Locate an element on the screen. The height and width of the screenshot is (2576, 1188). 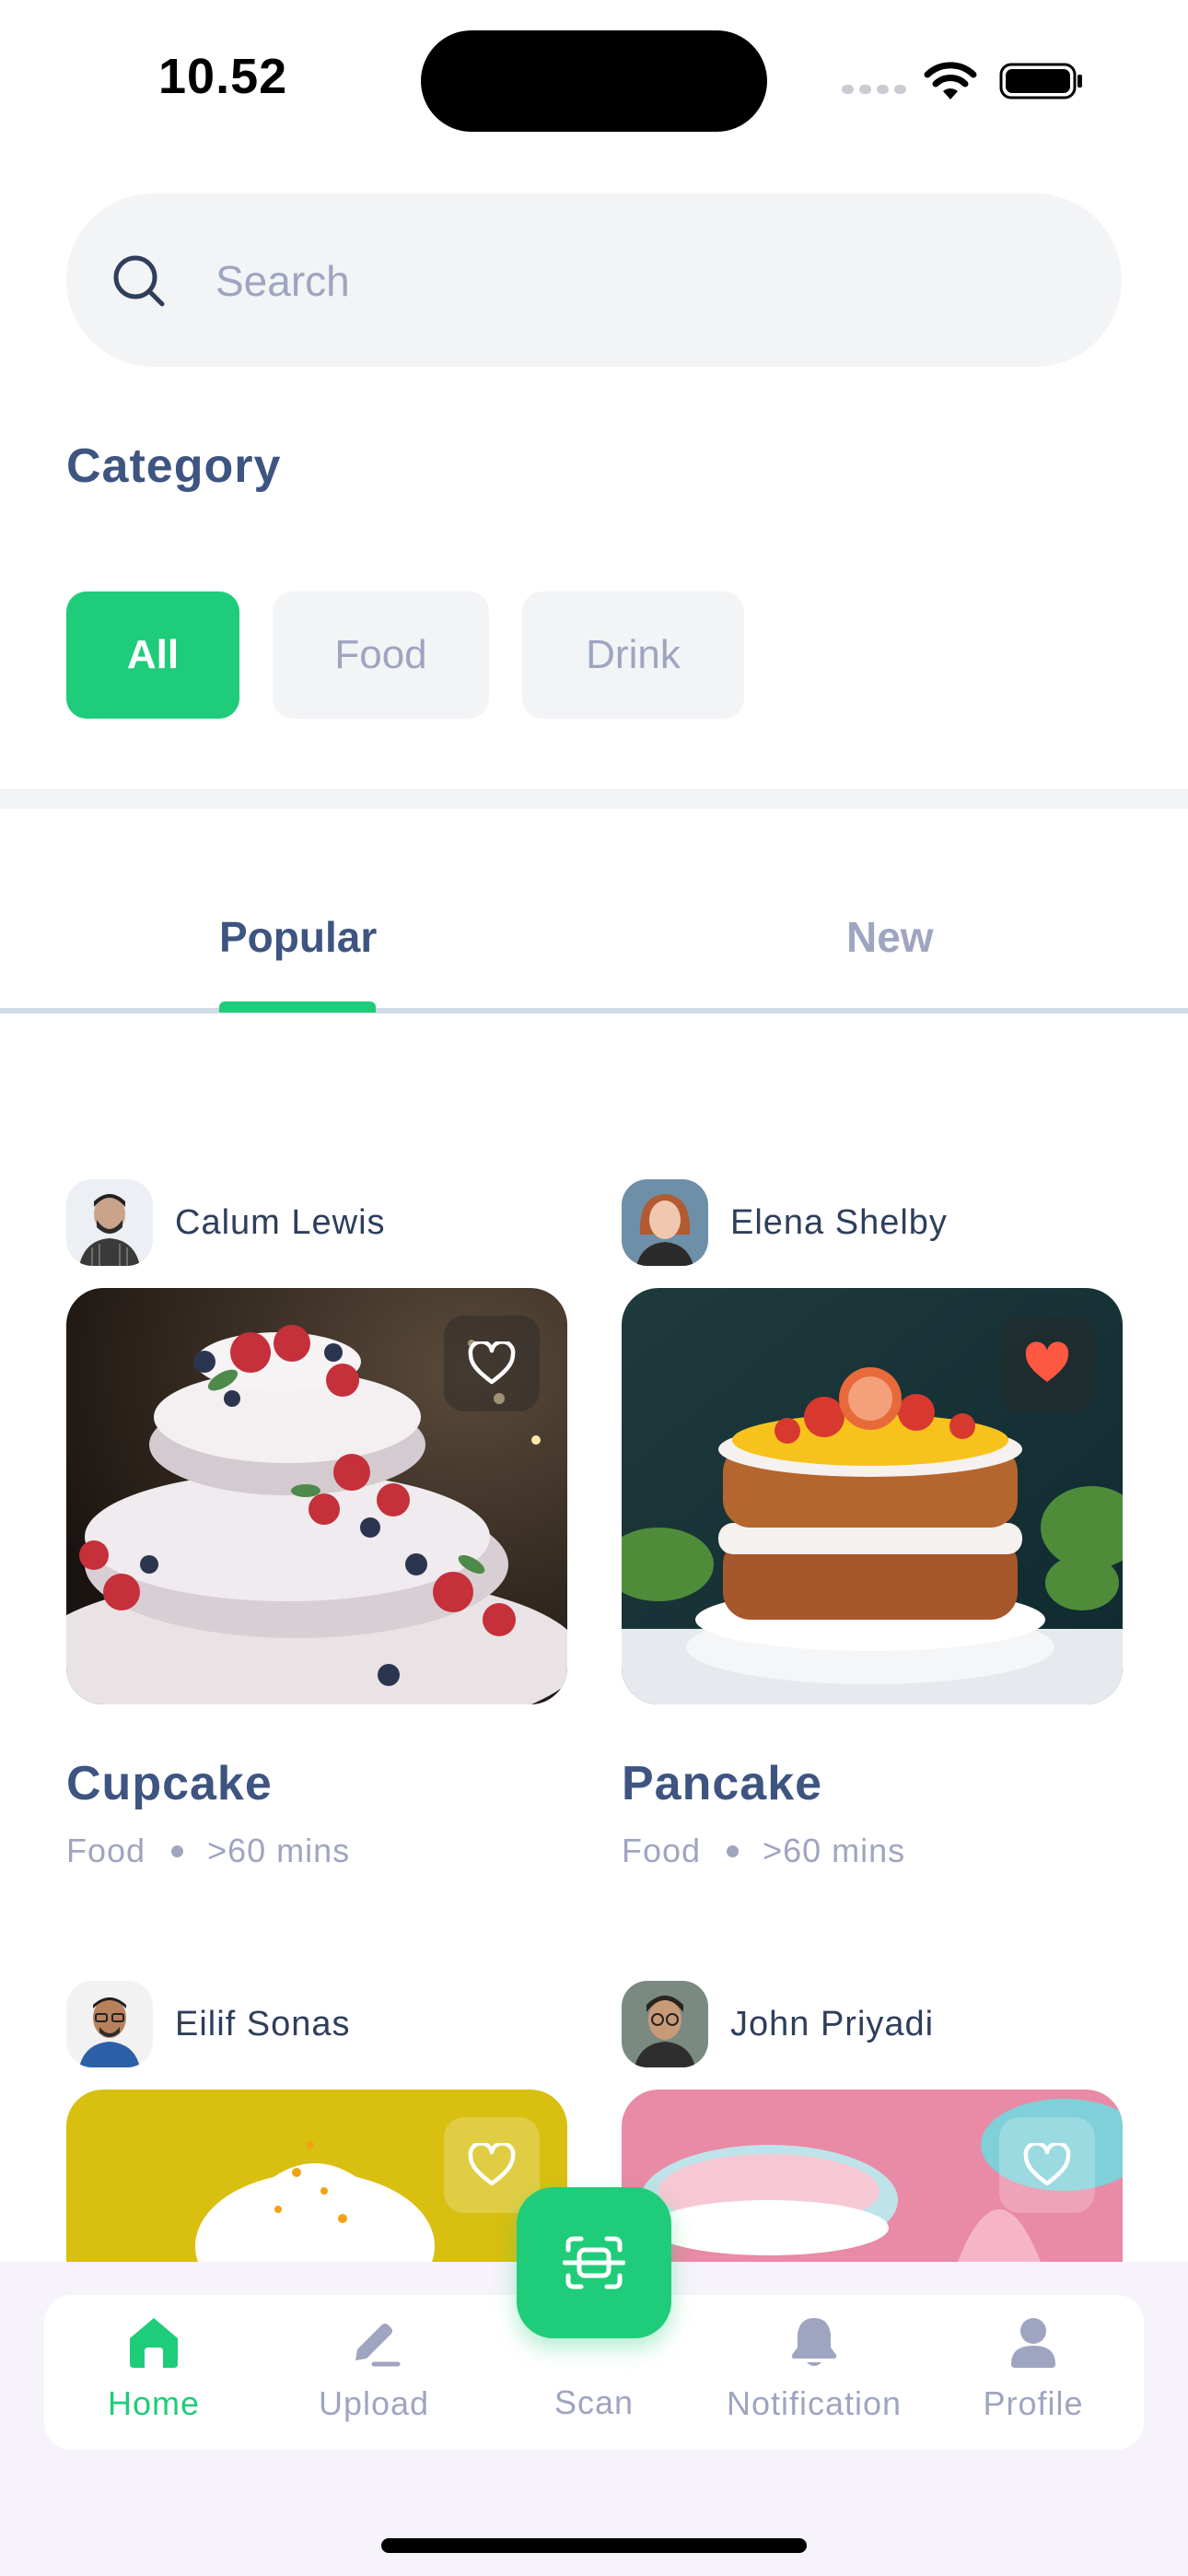
scan-icon is located at coordinates (594, 2262).